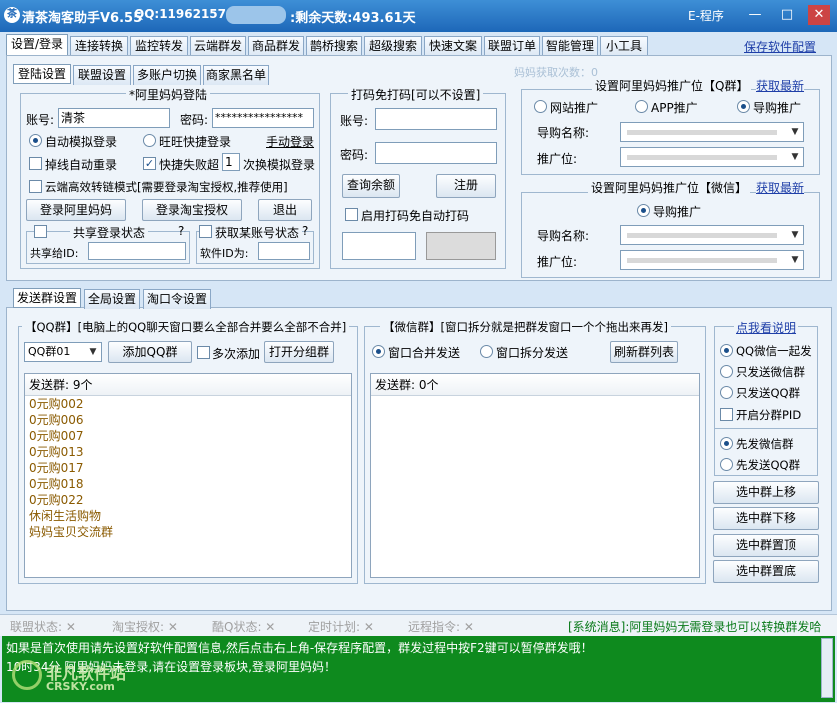  I want to click on tab-smart-manage: 智能管理, so click(570, 46).